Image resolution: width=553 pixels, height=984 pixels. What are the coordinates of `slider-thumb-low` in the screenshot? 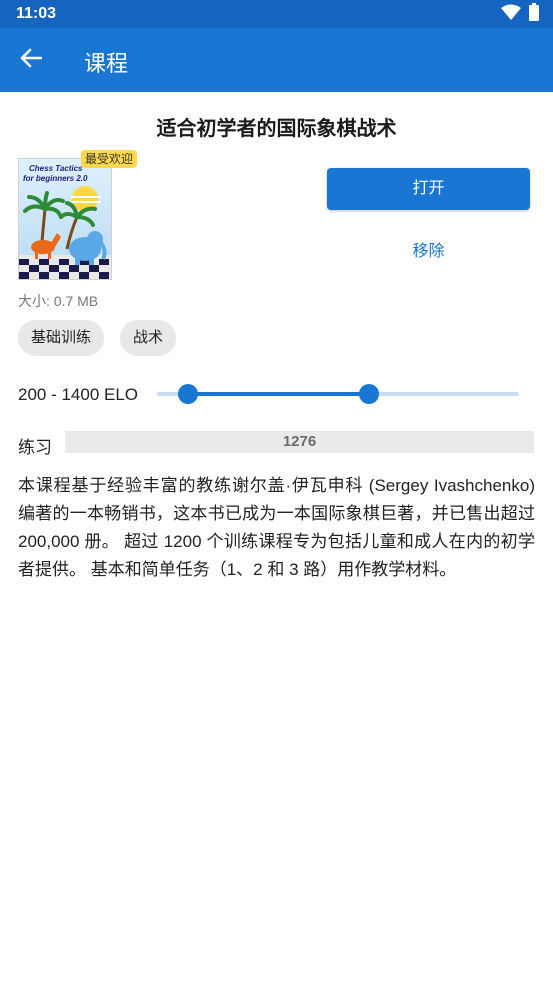 It's located at (187, 394).